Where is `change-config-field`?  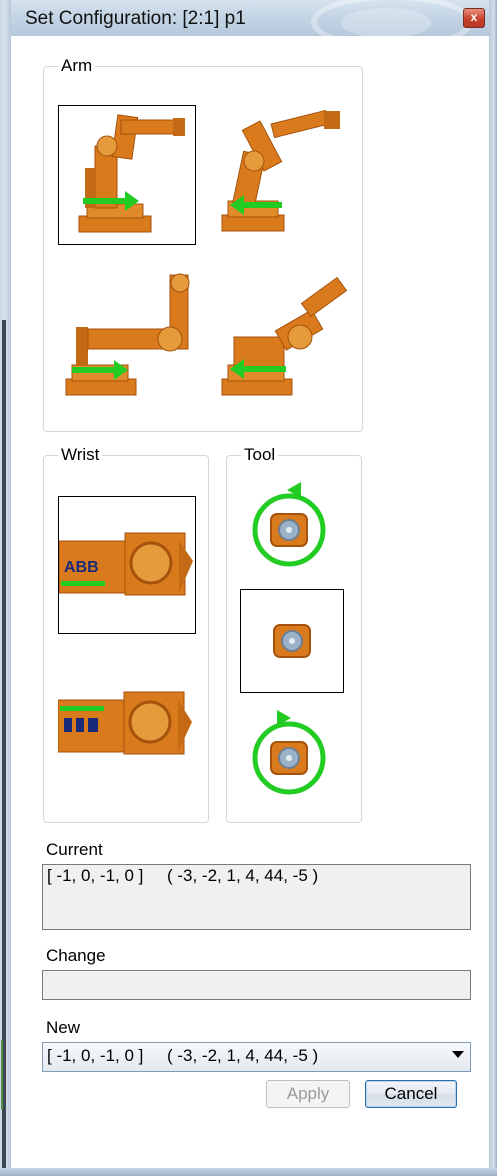
change-config-field is located at coordinates (256, 985).